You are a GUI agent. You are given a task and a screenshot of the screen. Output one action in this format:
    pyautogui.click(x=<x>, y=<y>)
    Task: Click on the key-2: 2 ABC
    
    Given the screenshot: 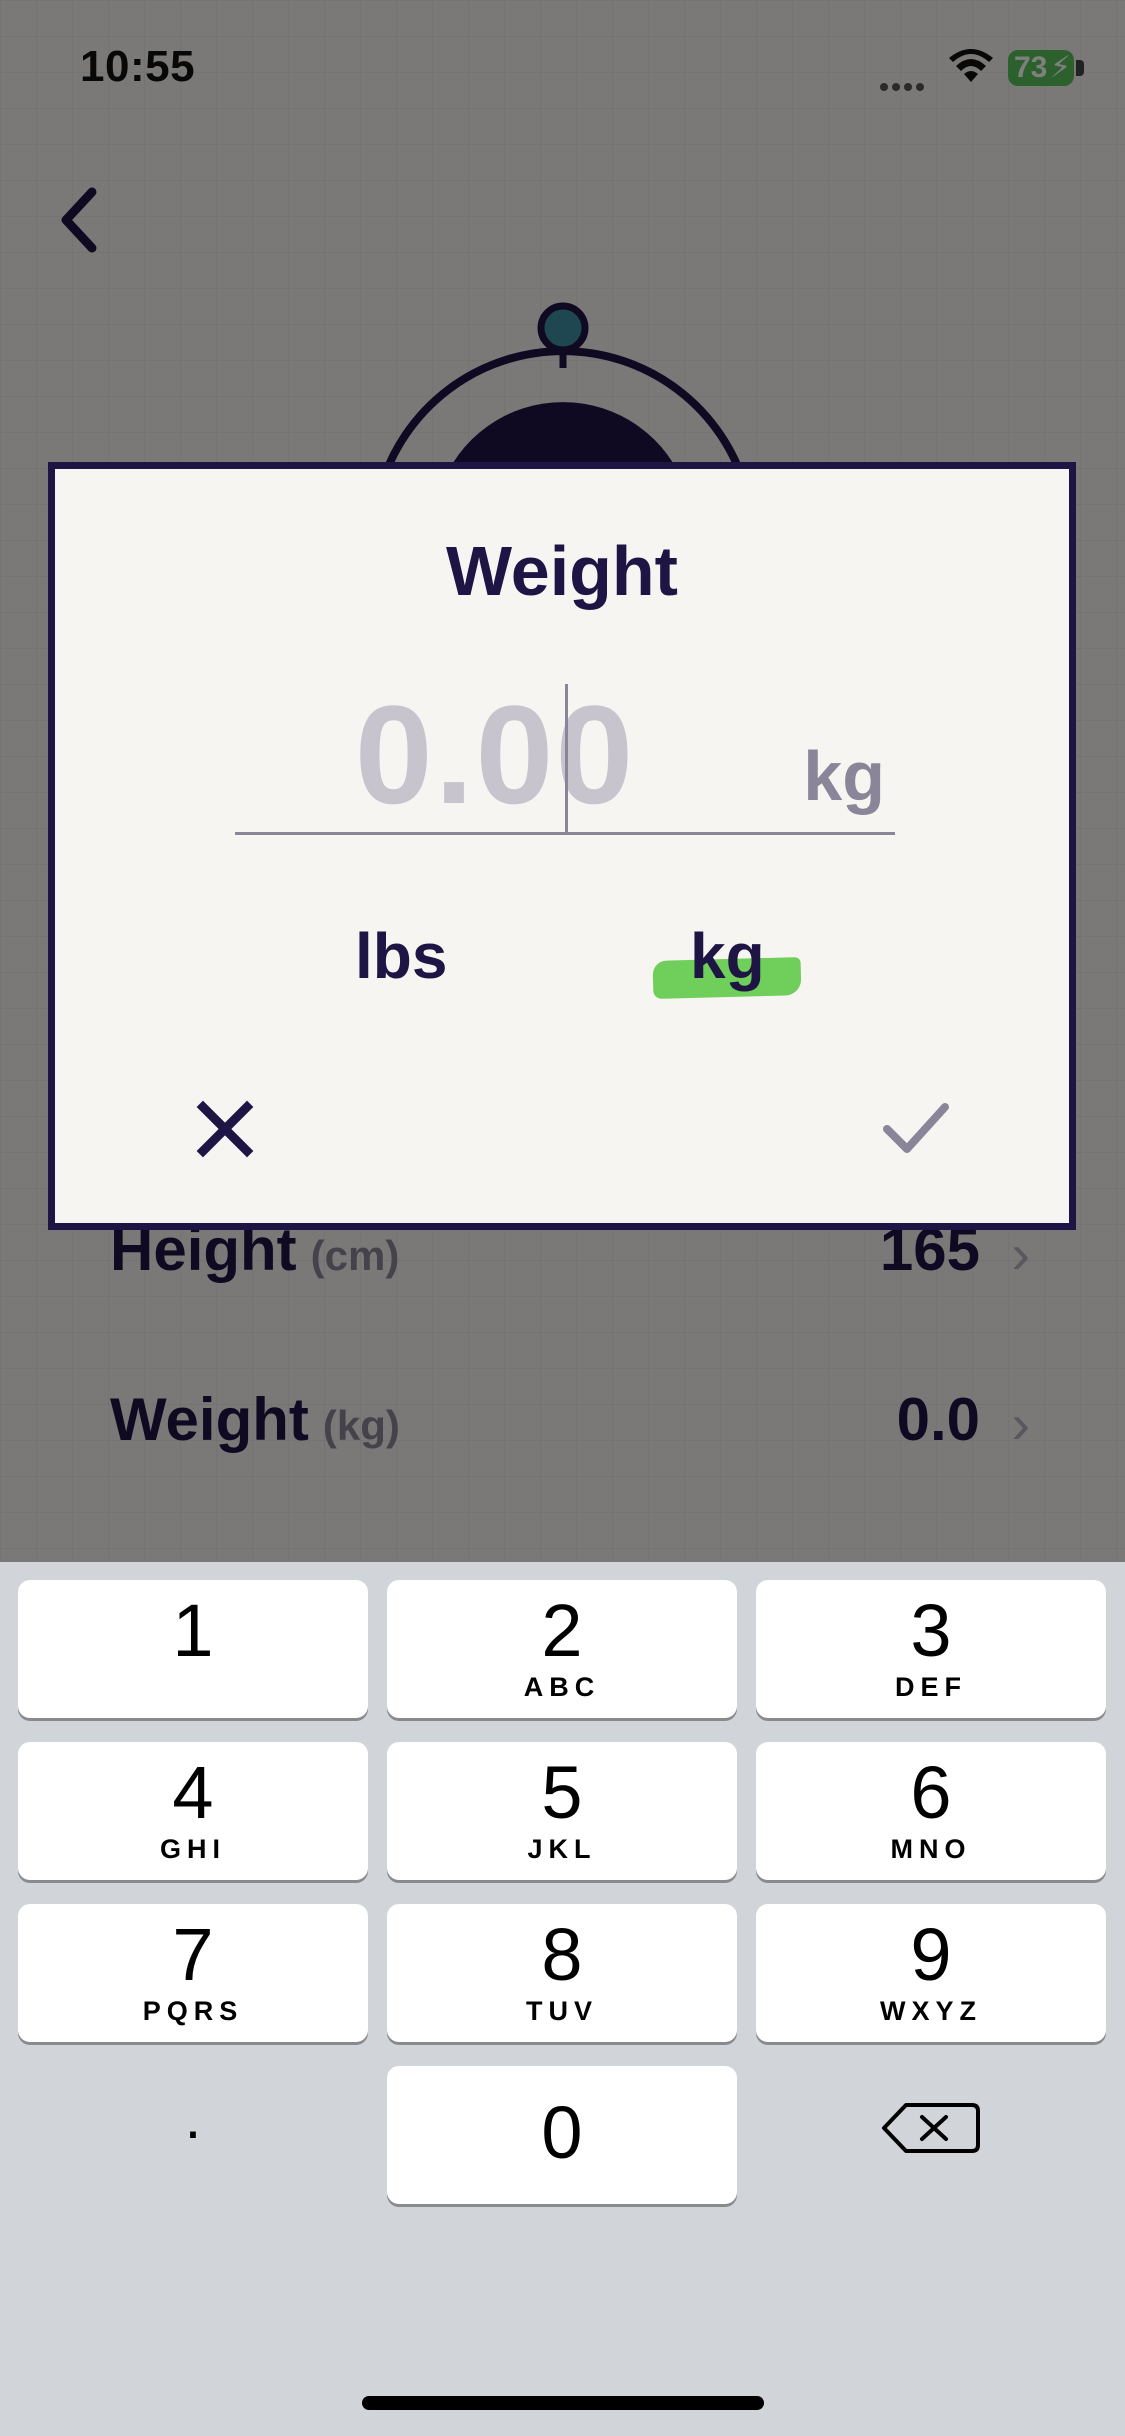 What is the action you would take?
    pyautogui.click(x=562, y=1649)
    